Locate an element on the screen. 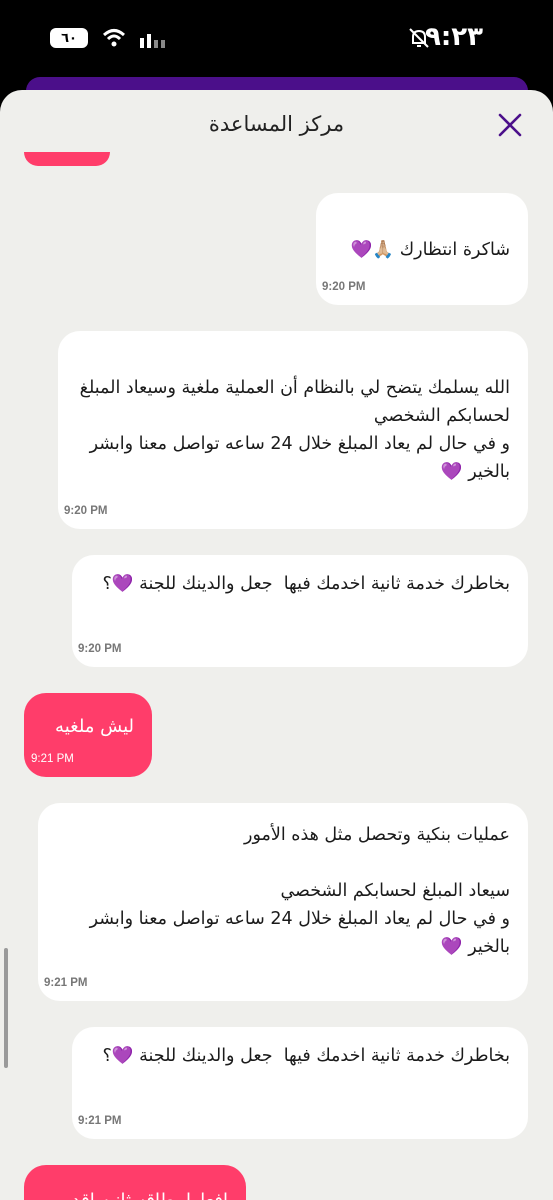 The image size is (553, 1200). message-text: شاكرة انتظارك 🙏🏼💜 is located at coordinates (430, 250).